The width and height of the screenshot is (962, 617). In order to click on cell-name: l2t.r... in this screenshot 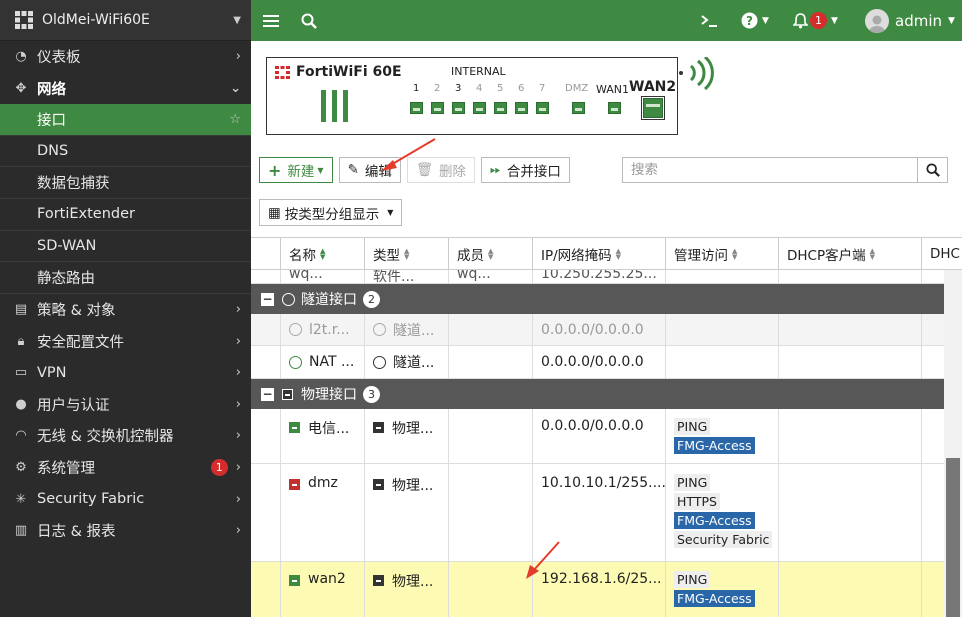, I will do `click(329, 329)`.